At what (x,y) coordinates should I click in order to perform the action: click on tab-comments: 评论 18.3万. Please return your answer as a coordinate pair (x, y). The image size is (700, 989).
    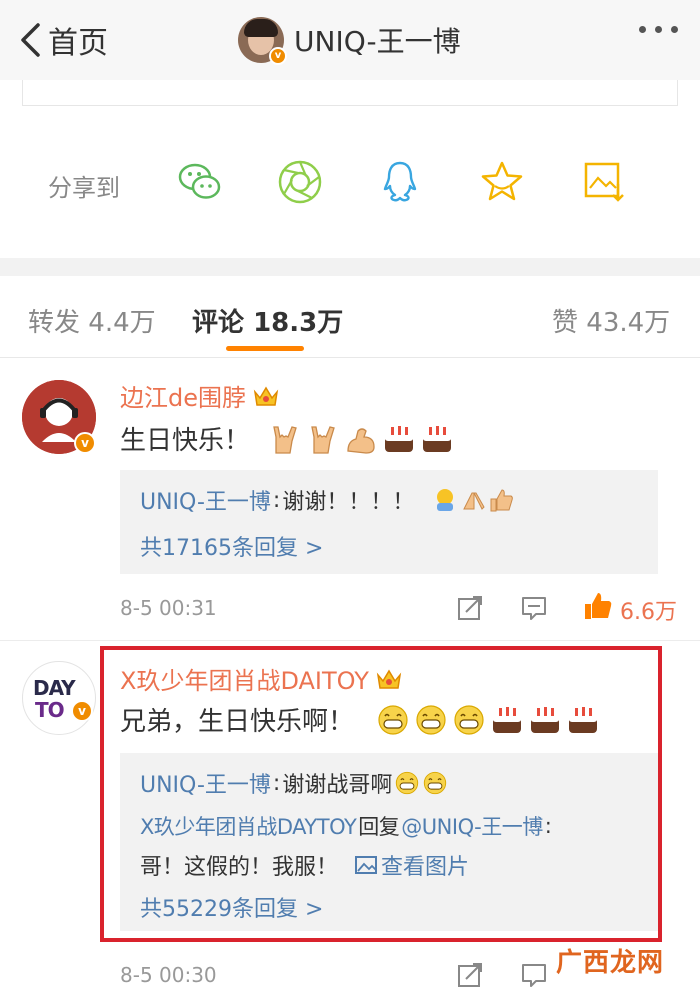
    Looking at the image, I should click on (267, 320).